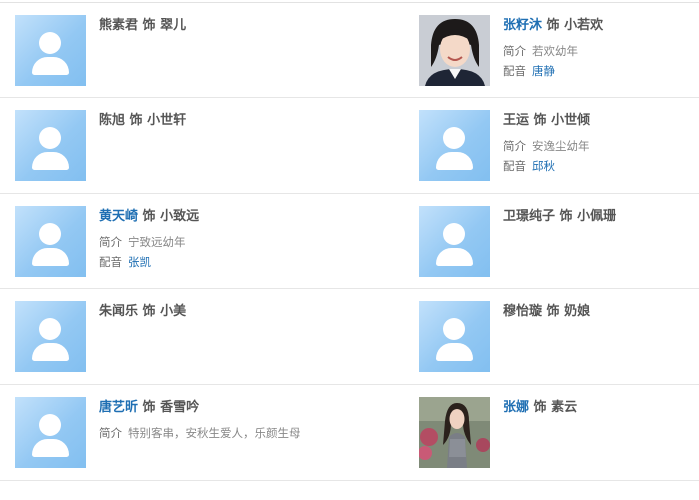 This screenshot has height=500, width=699. Describe the element at coordinates (577, 311) in the screenshot. I see `role-name: 奶娘` at that location.